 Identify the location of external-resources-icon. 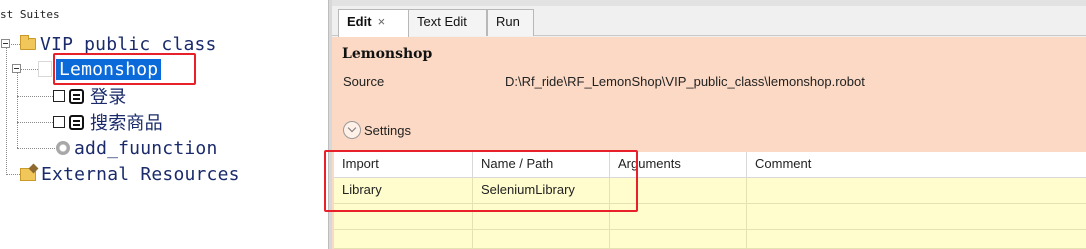
(28, 174).